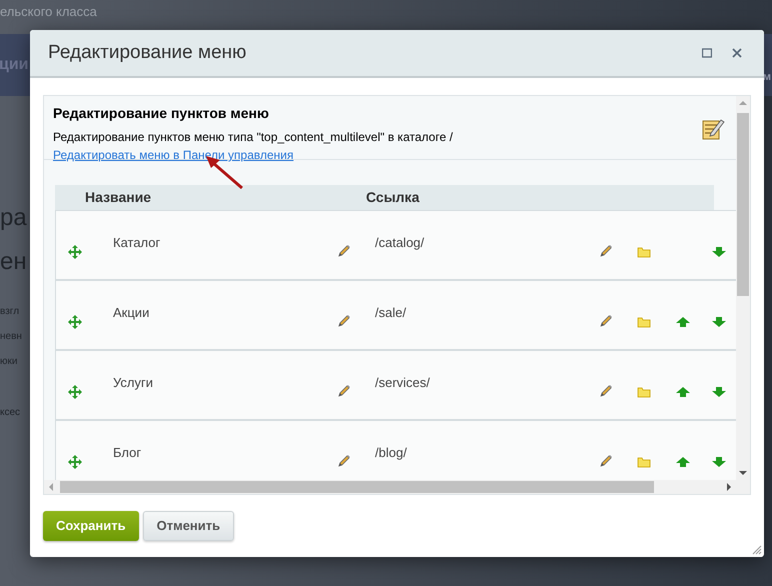 This screenshot has width=772, height=586. Describe the element at coordinates (91, 526) in the screenshot. I see `save-button: Сохранить` at that location.